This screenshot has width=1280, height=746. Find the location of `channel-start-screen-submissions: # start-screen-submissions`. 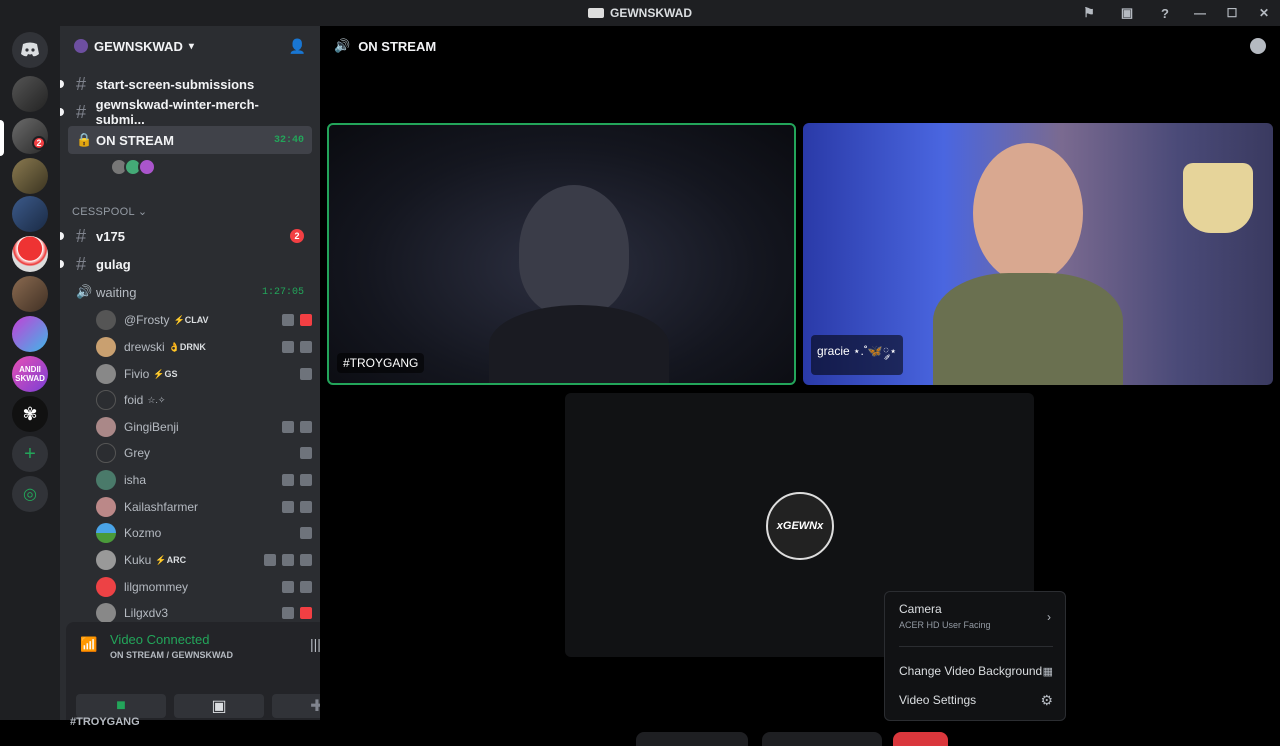

channel-start-screen-submissions: # start-screen-submissions is located at coordinates (186, 84).